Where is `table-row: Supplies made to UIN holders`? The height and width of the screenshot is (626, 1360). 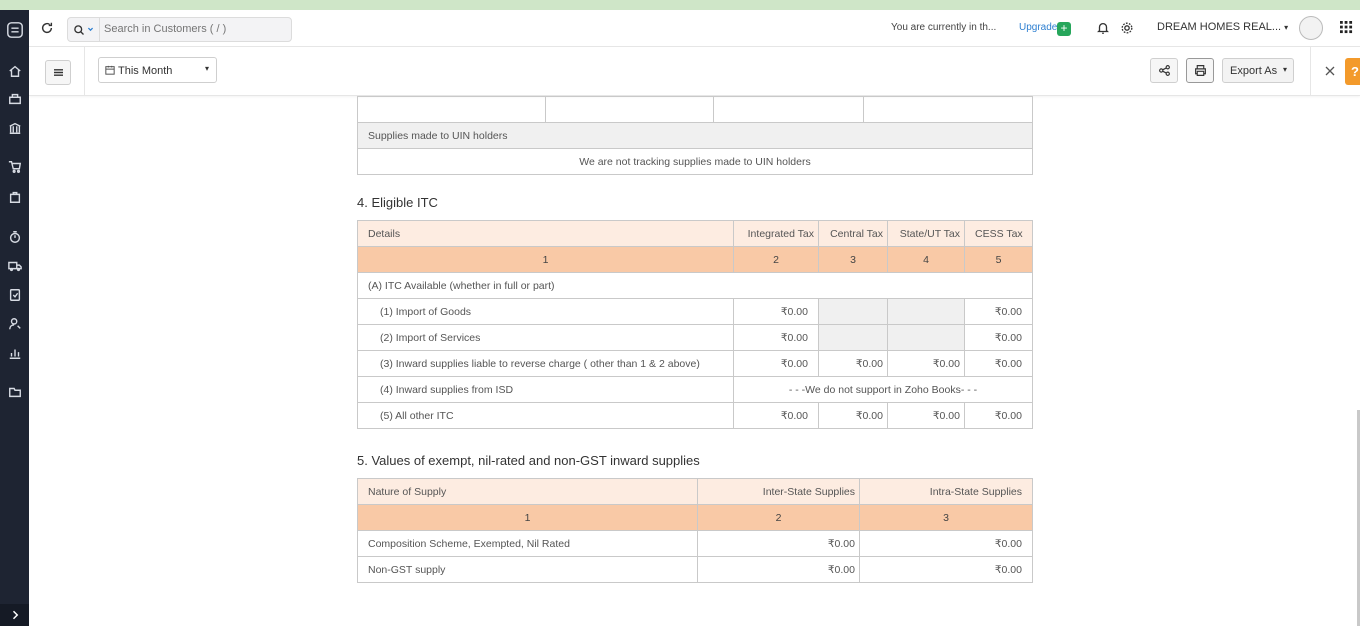 table-row: Supplies made to UIN holders is located at coordinates (695, 135).